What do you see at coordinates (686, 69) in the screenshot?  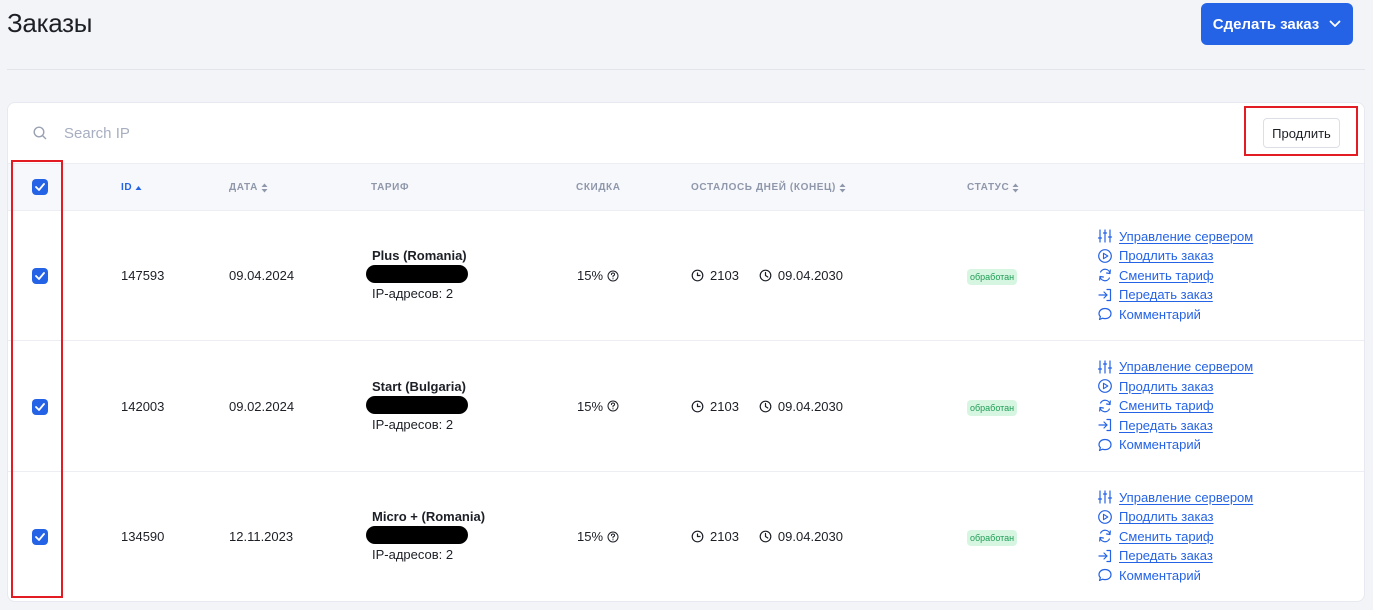 I see `header-divider` at bounding box center [686, 69].